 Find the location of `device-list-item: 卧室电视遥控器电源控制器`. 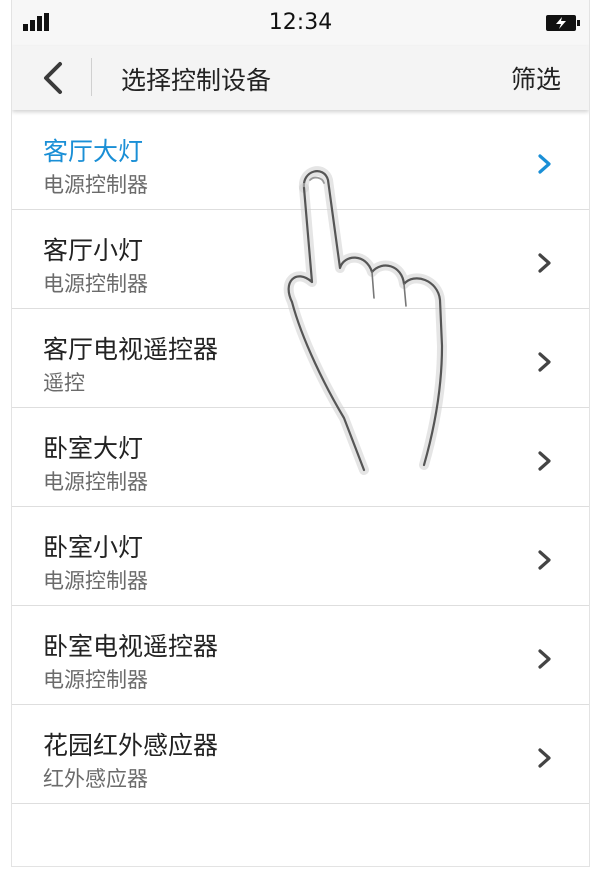

device-list-item: 卧室电视遥控器电源控制器 is located at coordinates (300, 655).